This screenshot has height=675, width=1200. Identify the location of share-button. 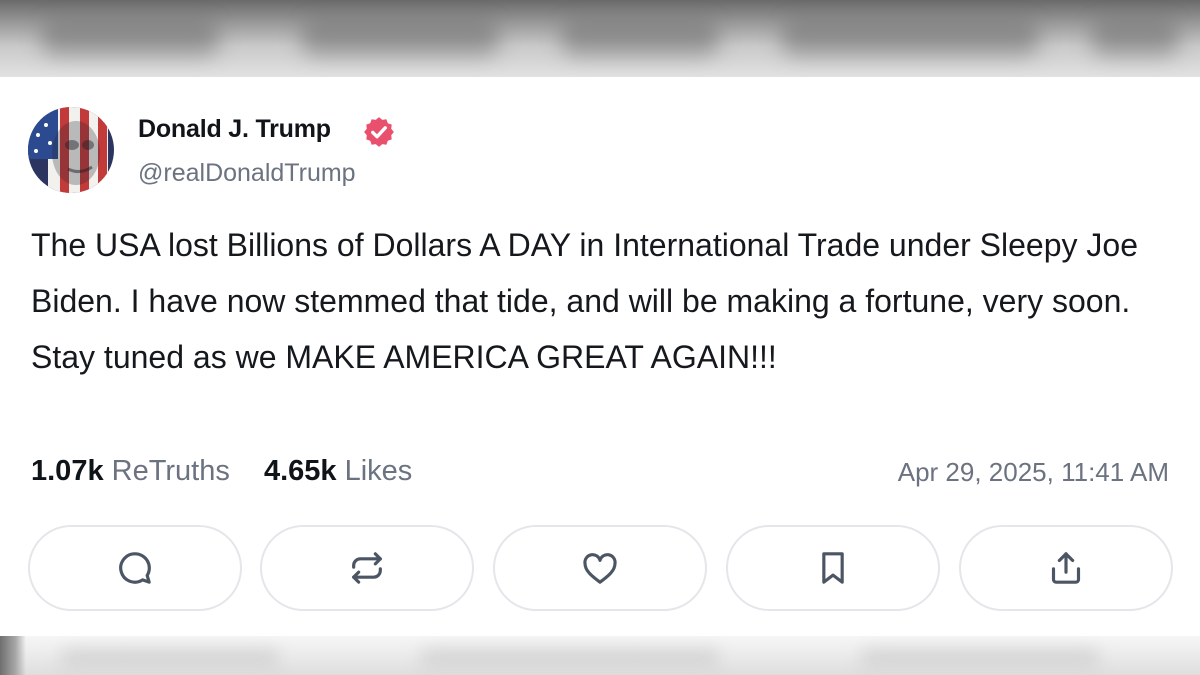
(1066, 568).